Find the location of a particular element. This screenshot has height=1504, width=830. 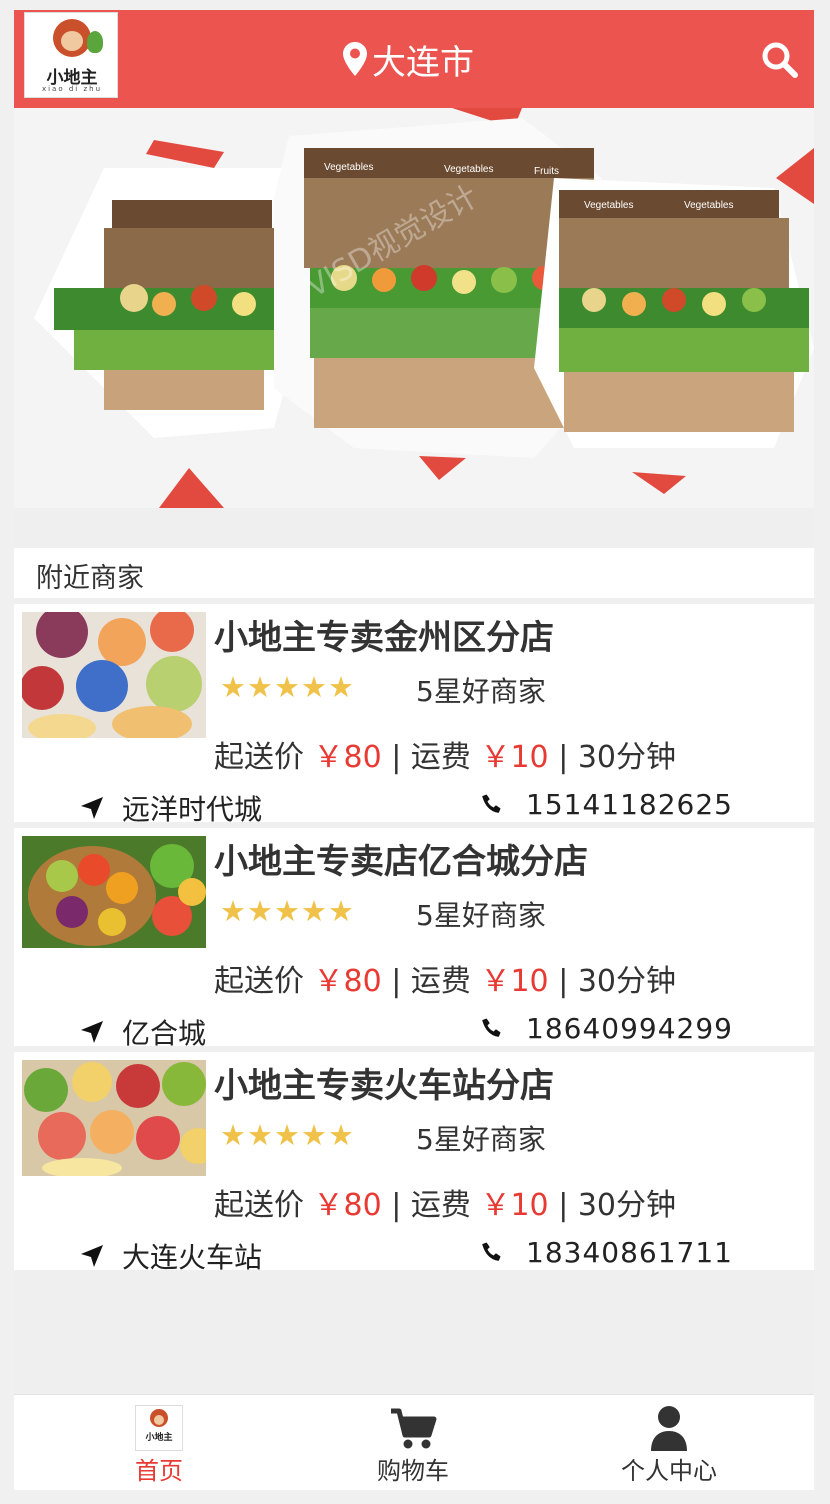

tab-home: 小地主 首页 is located at coordinates (159, 1442).